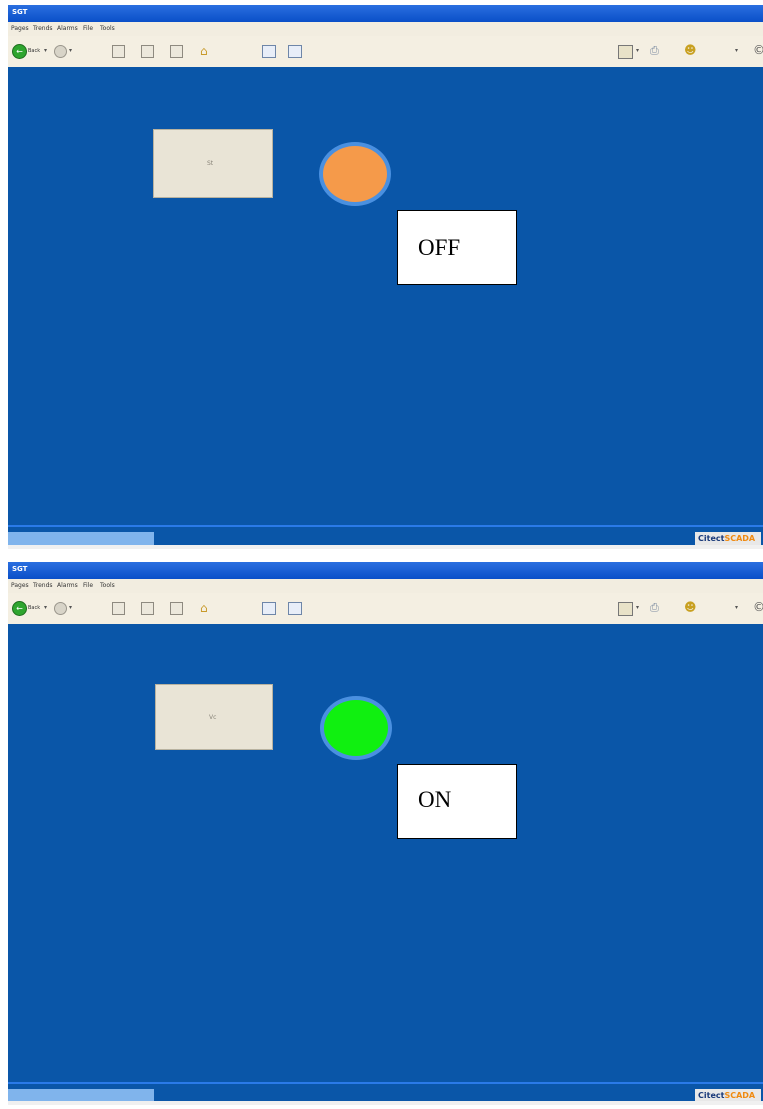  I want to click on push-button: Vc, so click(214, 717).